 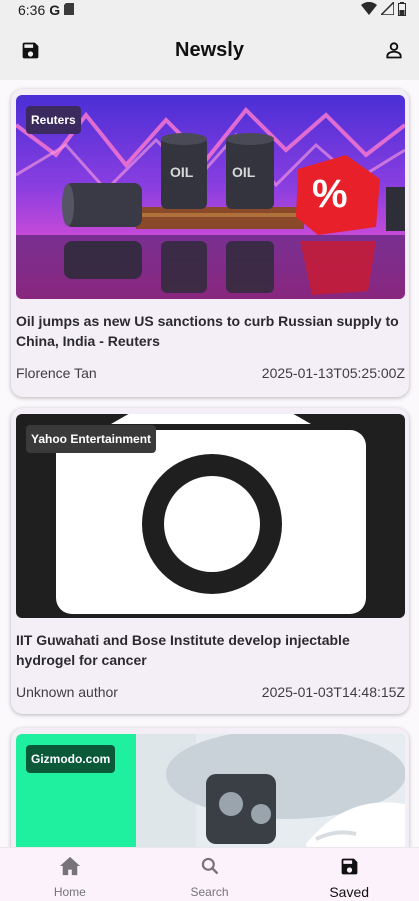 What do you see at coordinates (55, 10) in the screenshot?
I see `google-icon: G` at bounding box center [55, 10].